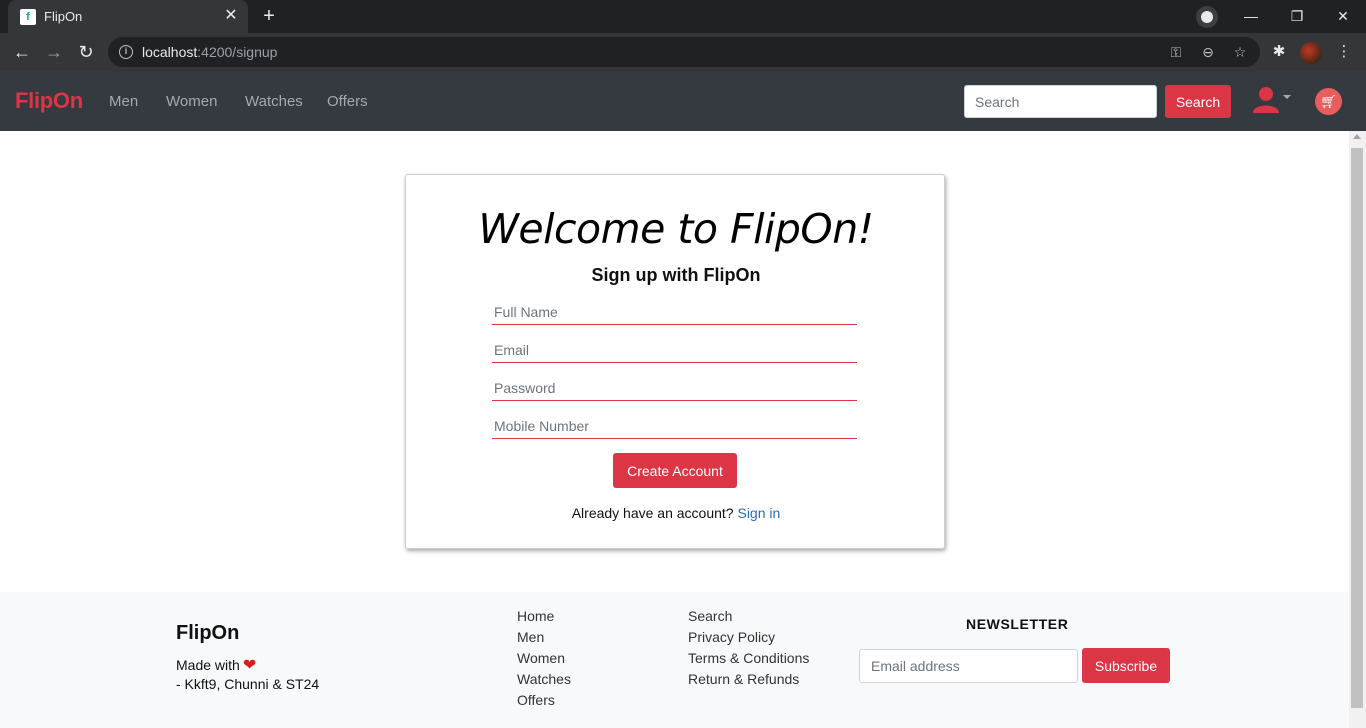 This screenshot has height=728, width=1366. Describe the element at coordinates (674, 426) in the screenshot. I see `mobile-number-field` at that location.